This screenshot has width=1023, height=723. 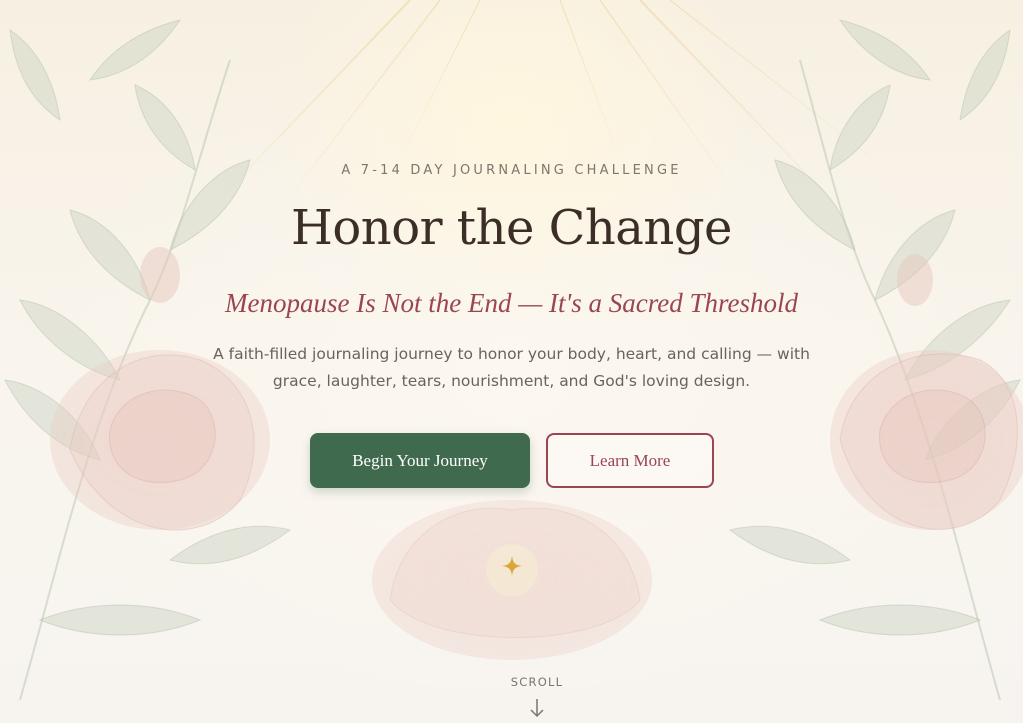 I want to click on arrow-down-icon, so click(x=537, y=708).